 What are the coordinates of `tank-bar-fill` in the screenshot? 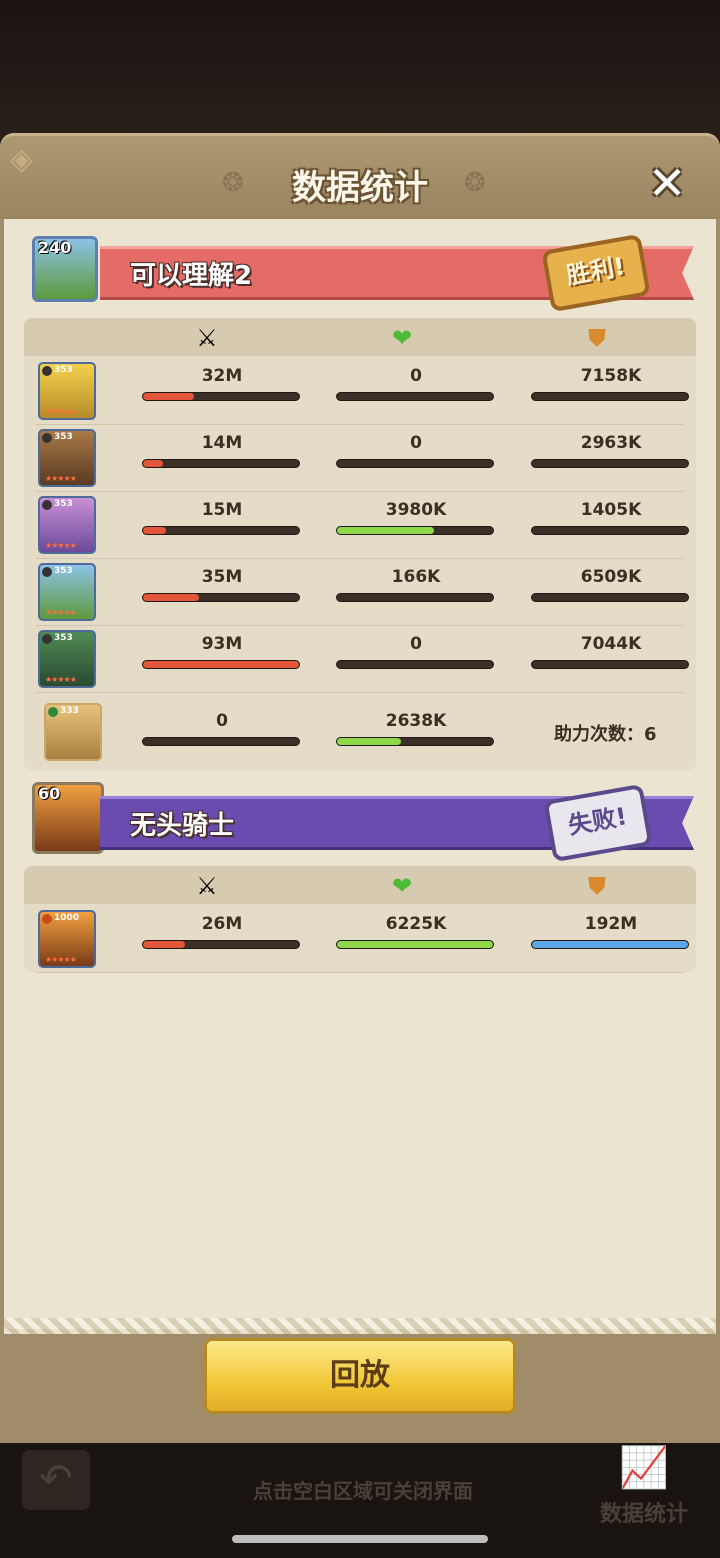 It's located at (610, 944).